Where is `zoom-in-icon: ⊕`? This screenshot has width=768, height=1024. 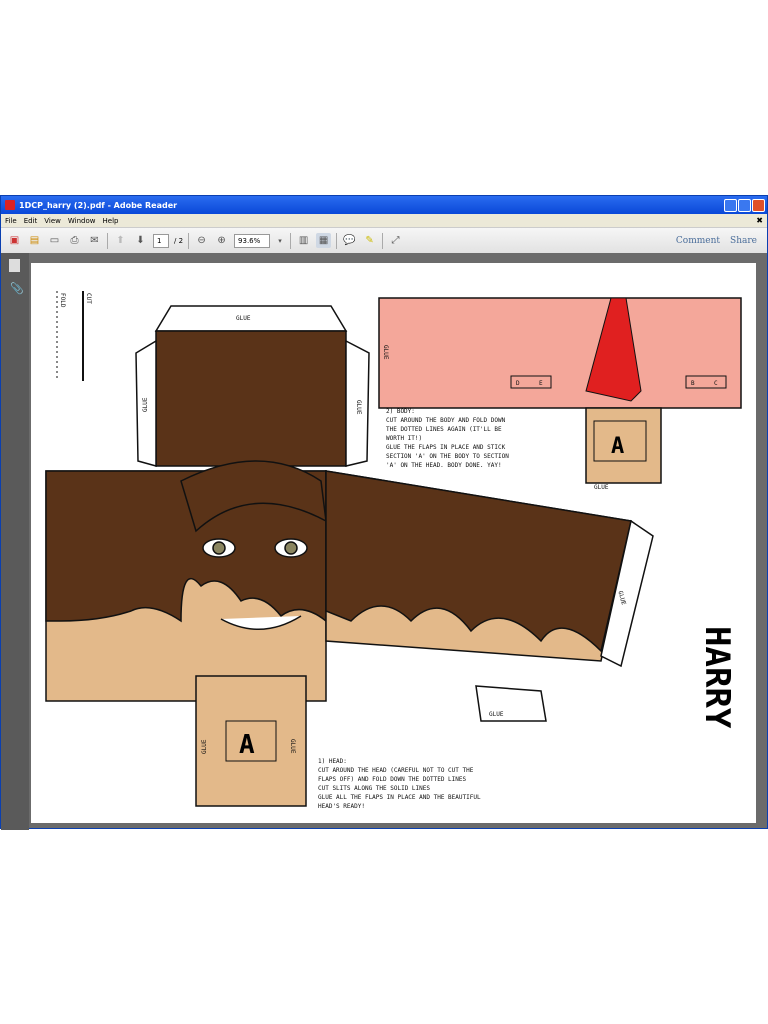
zoom-in-icon: ⊕ is located at coordinates (221, 240).